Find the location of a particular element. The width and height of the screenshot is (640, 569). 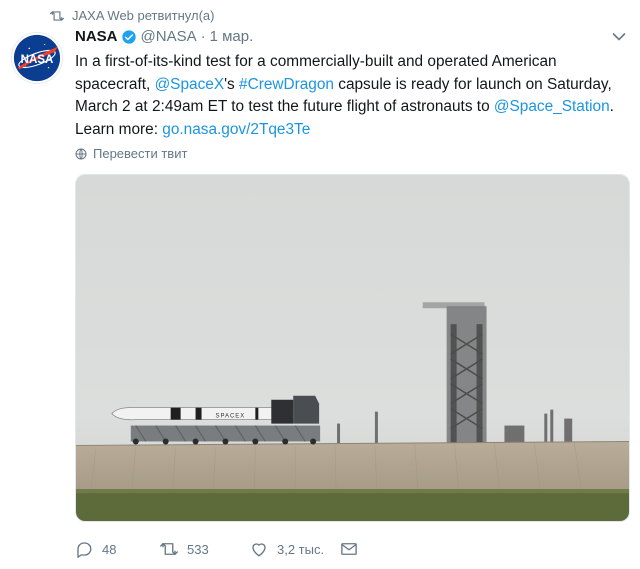

mention-spacex: @SpaceX is located at coordinates (190, 84).